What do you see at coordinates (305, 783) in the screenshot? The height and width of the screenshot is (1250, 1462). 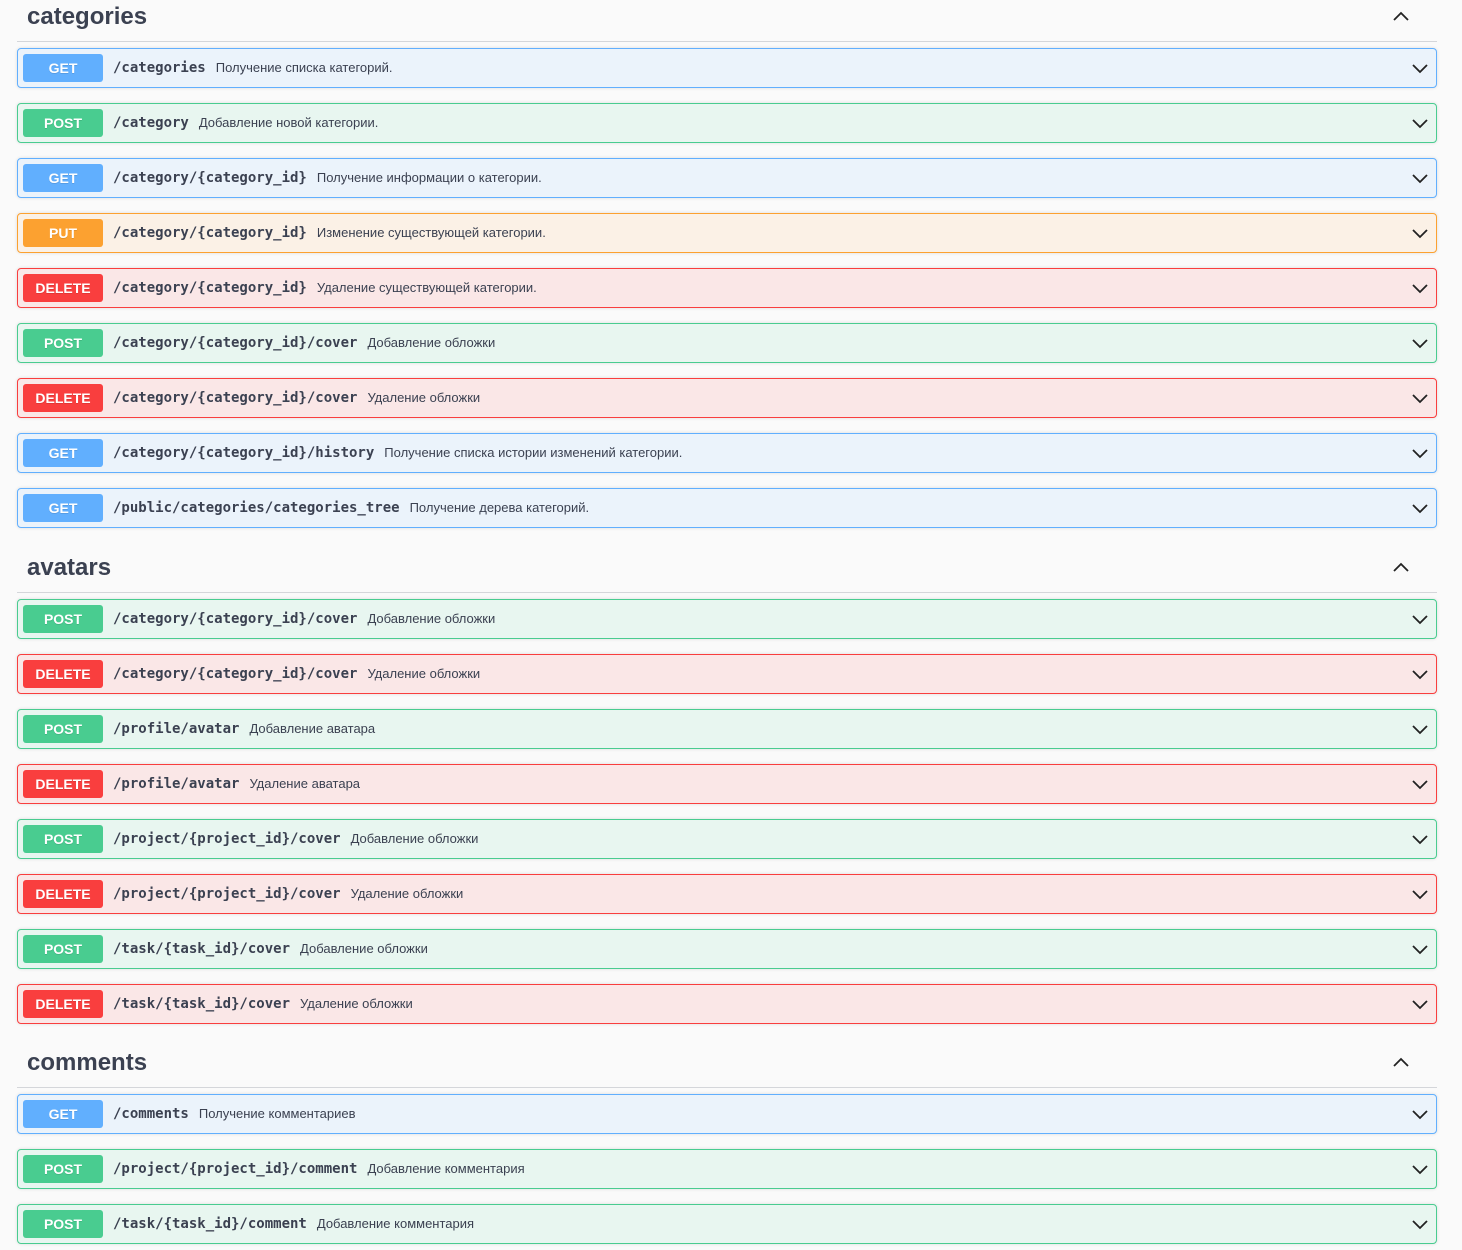 I see `operation-summary: Удаление аватара` at bounding box center [305, 783].